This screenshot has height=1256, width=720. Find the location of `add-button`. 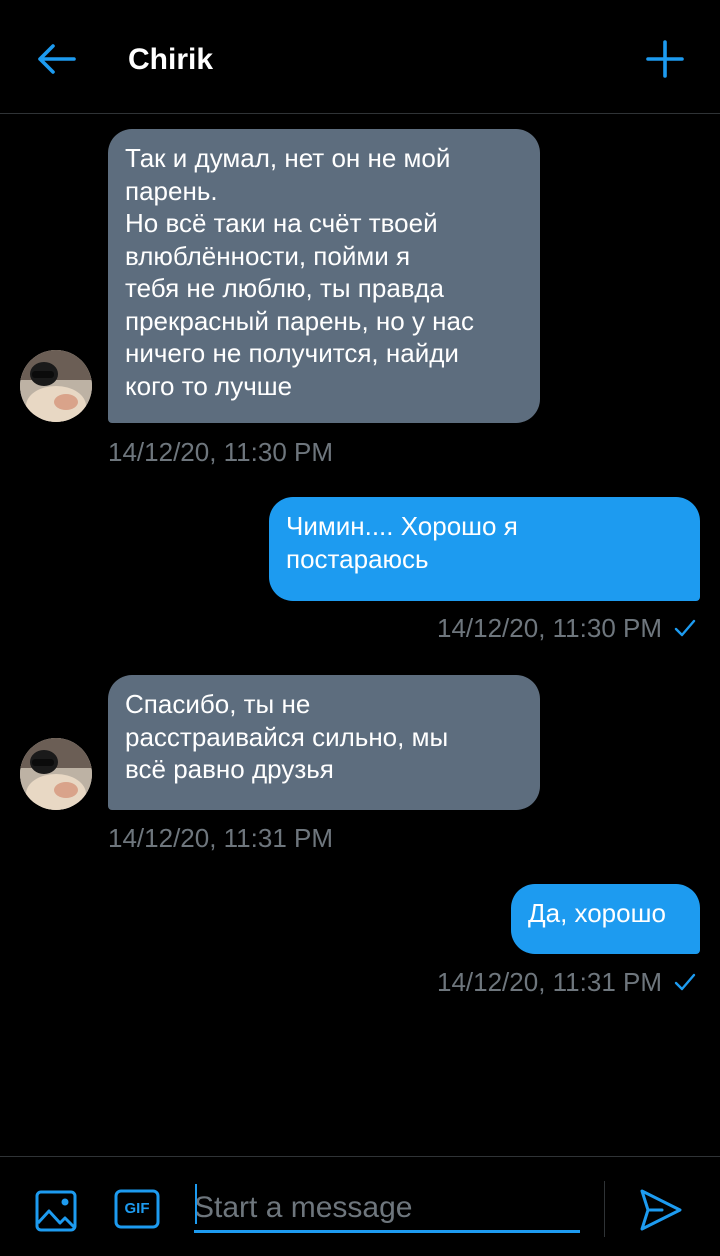

add-button is located at coordinates (665, 59).